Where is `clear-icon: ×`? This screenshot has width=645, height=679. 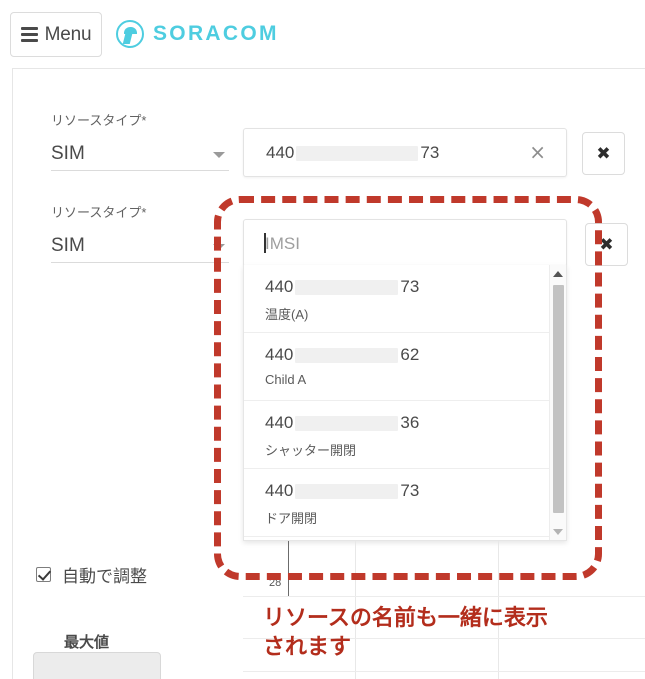
clear-icon: × is located at coordinates (537, 152).